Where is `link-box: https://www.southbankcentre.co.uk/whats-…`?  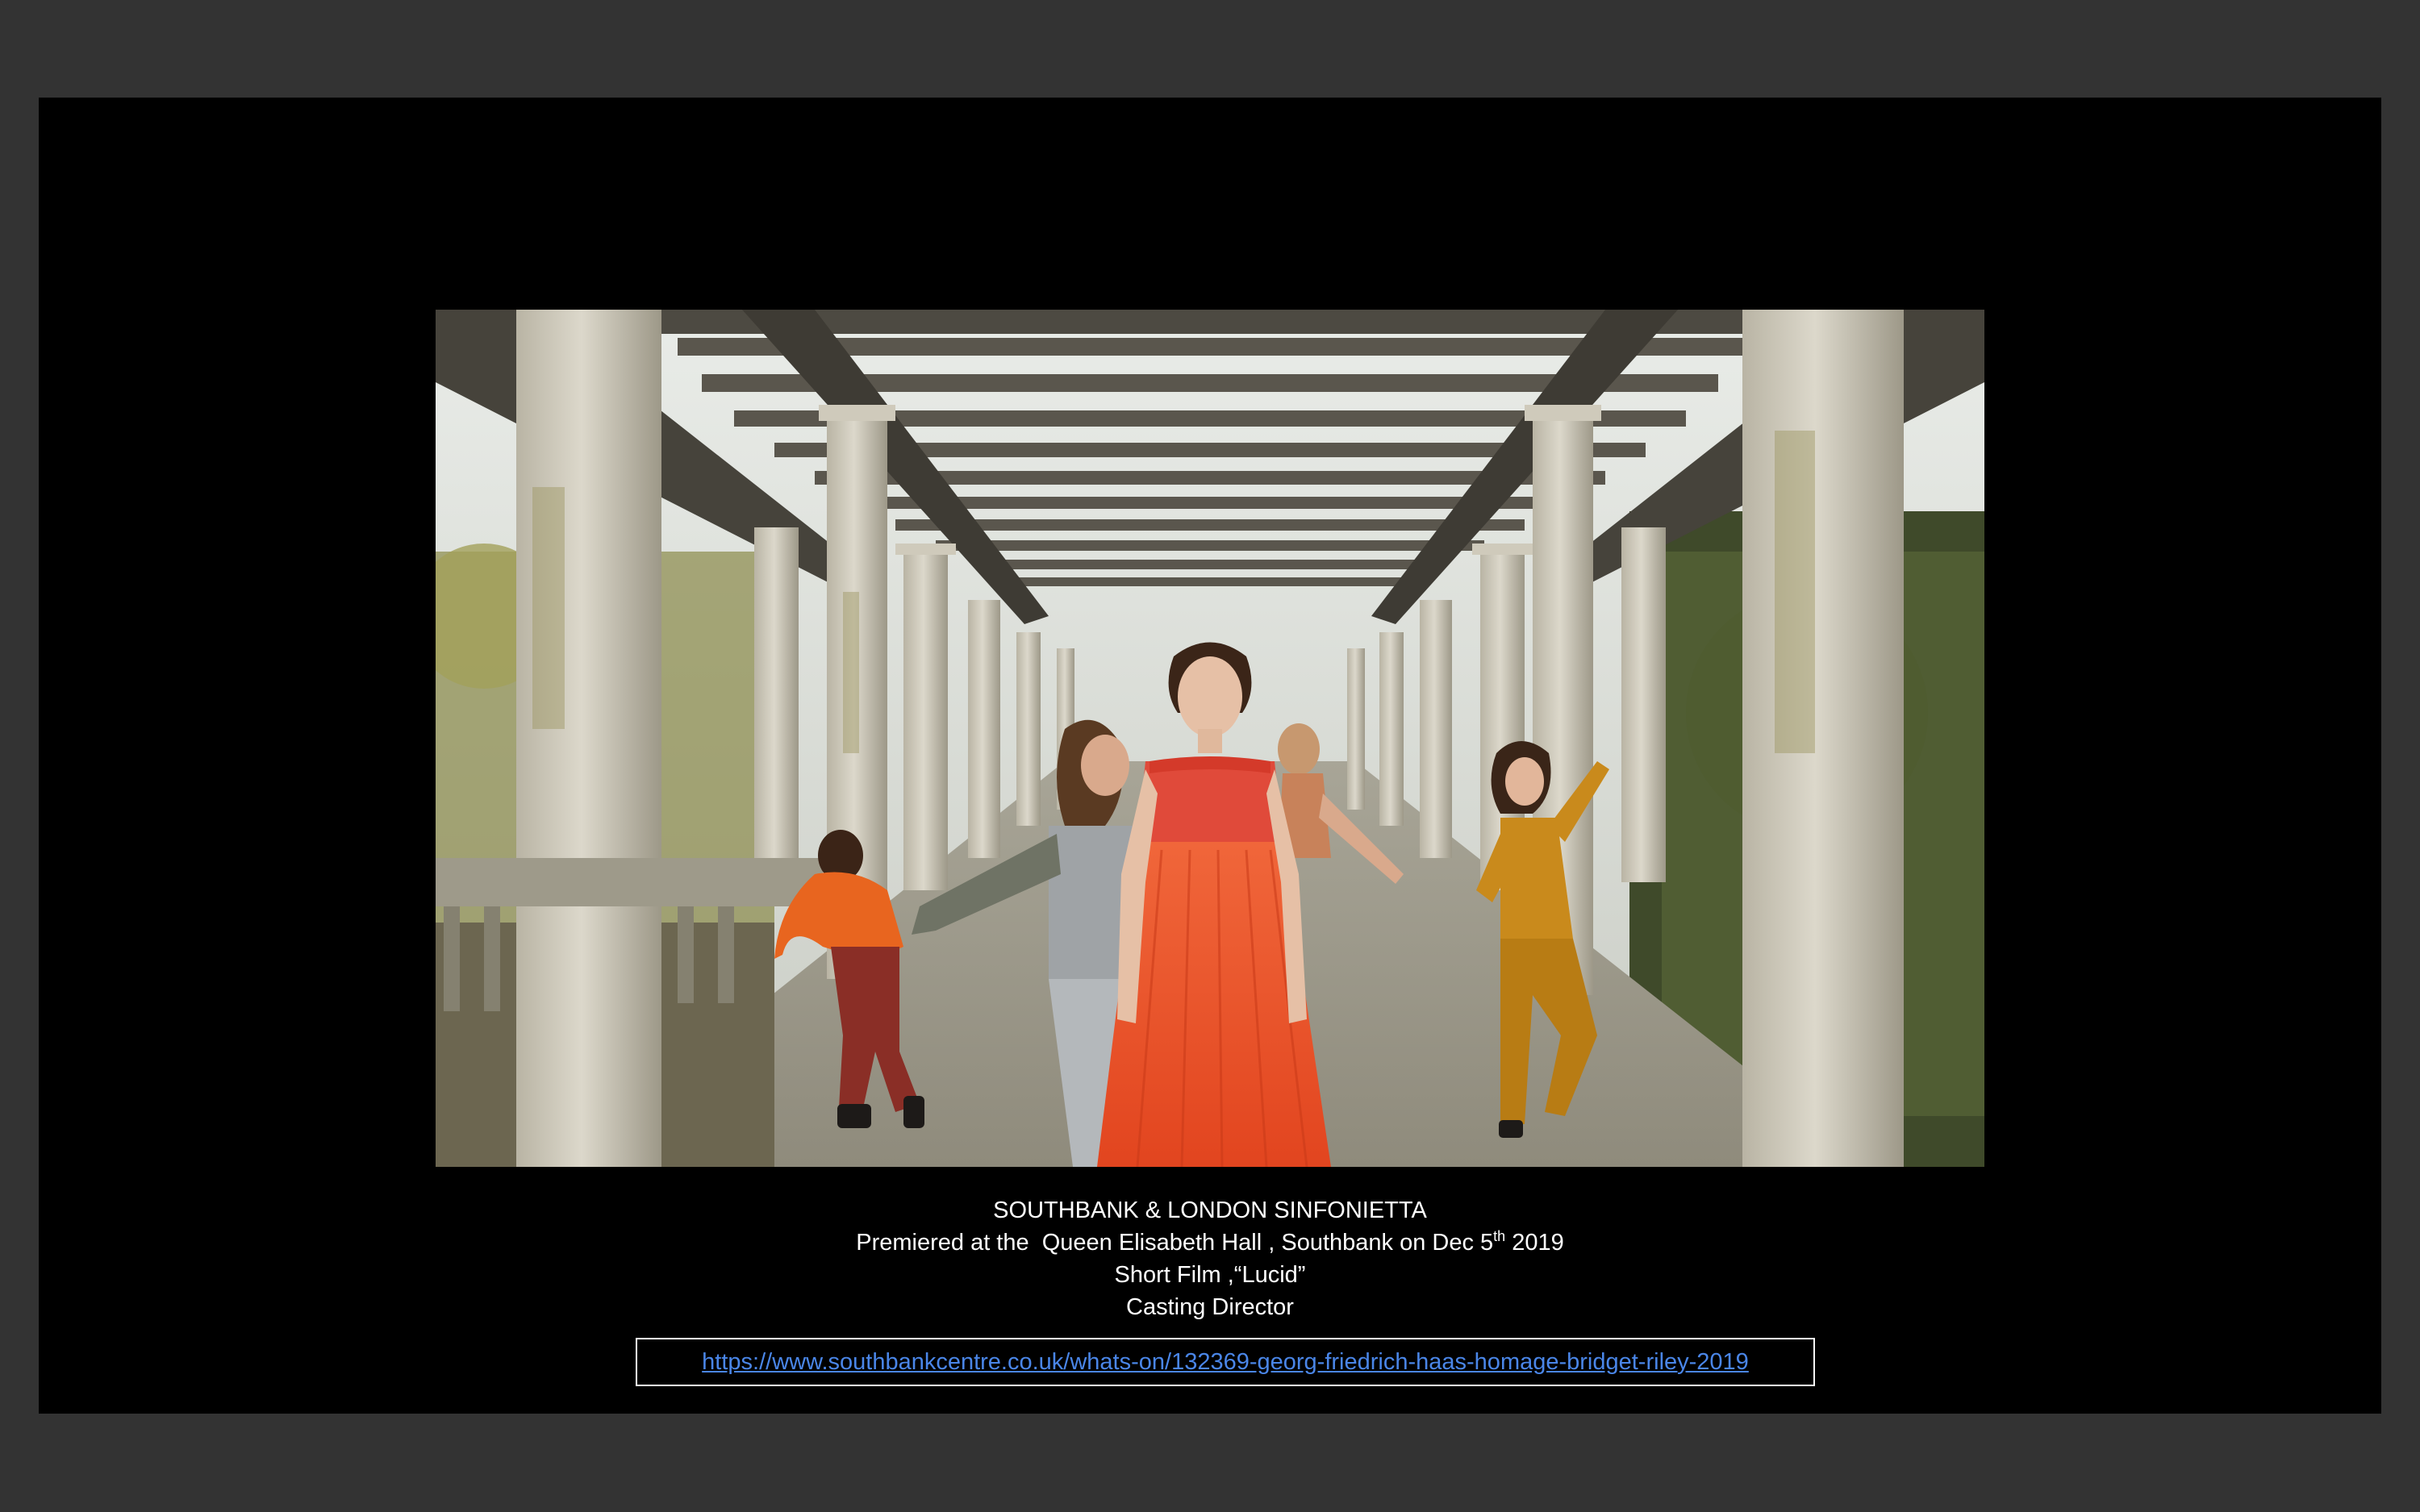
link-box: https://www.southbankcentre.co.uk/whats-… is located at coordinates (1225, 1362).